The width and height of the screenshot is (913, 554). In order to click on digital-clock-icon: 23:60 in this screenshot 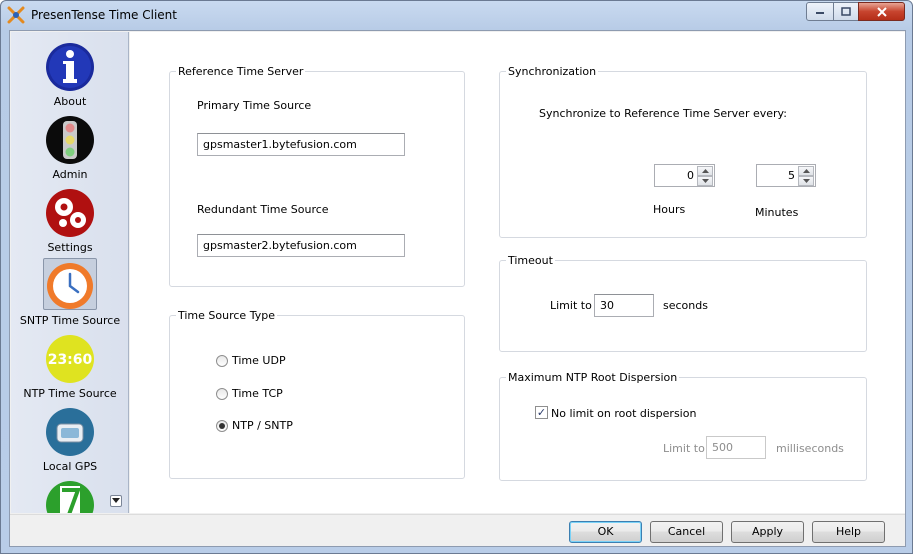, I will do `click(70, 359)`.